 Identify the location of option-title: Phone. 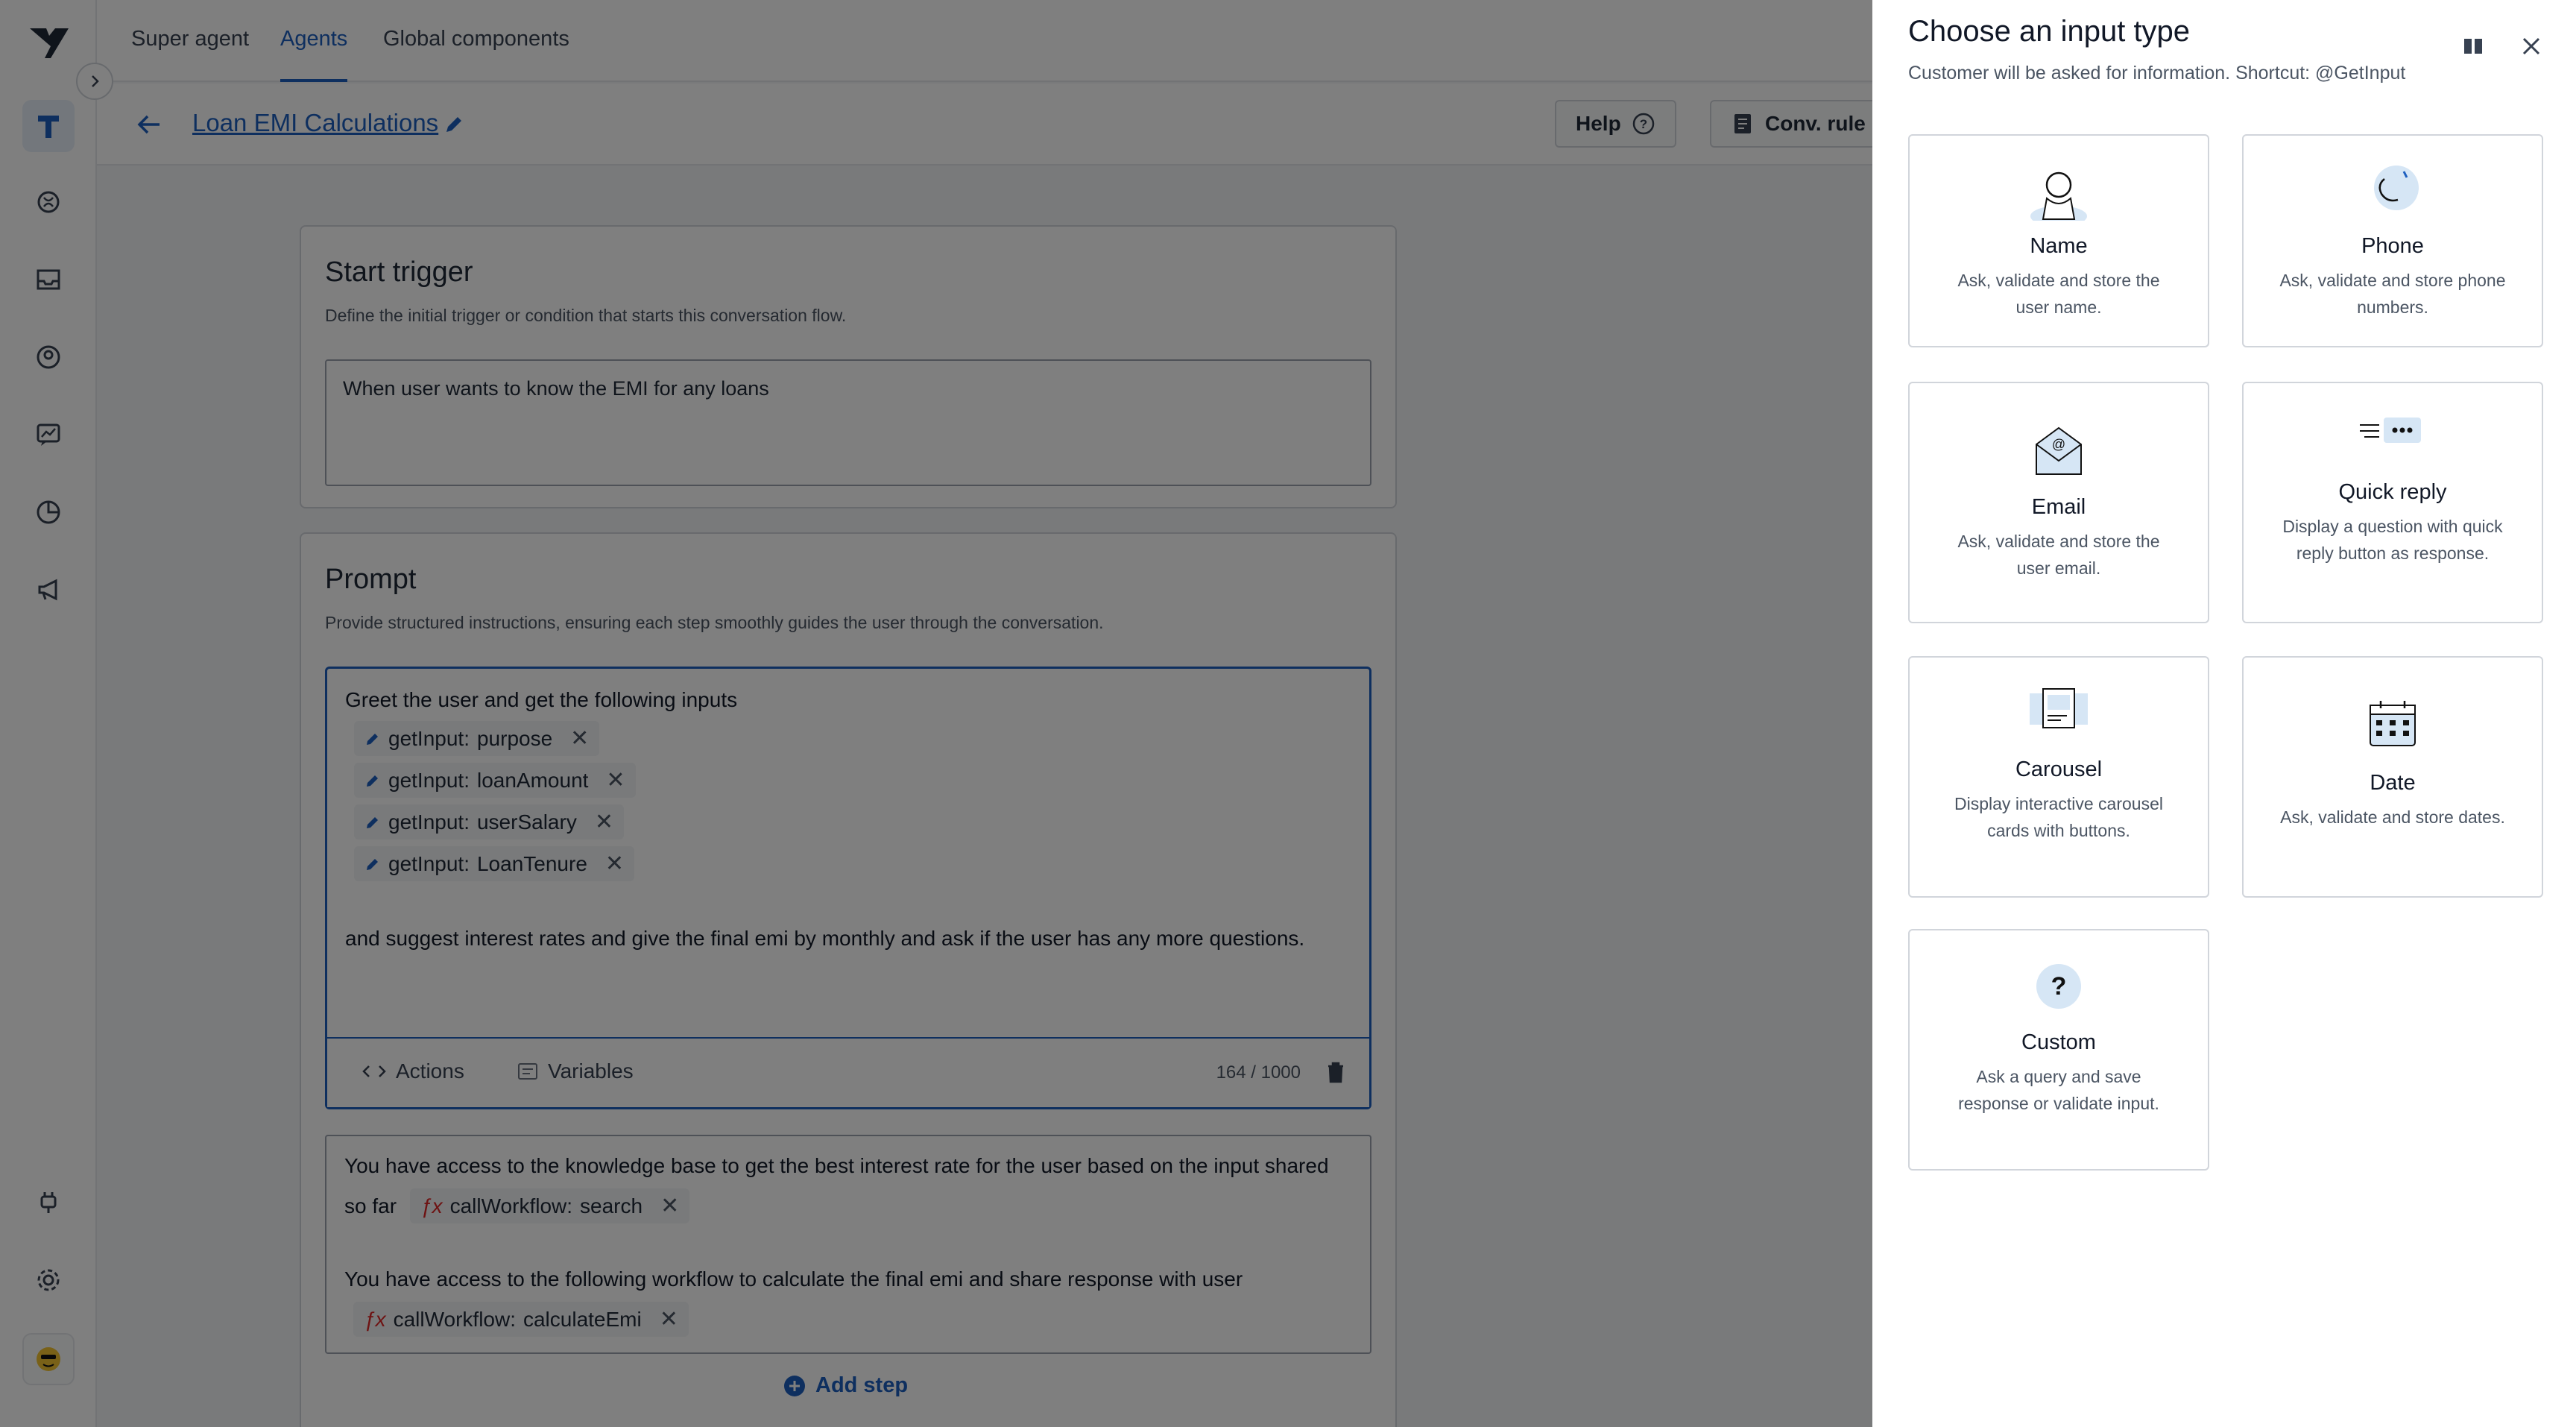
(2392, 246).